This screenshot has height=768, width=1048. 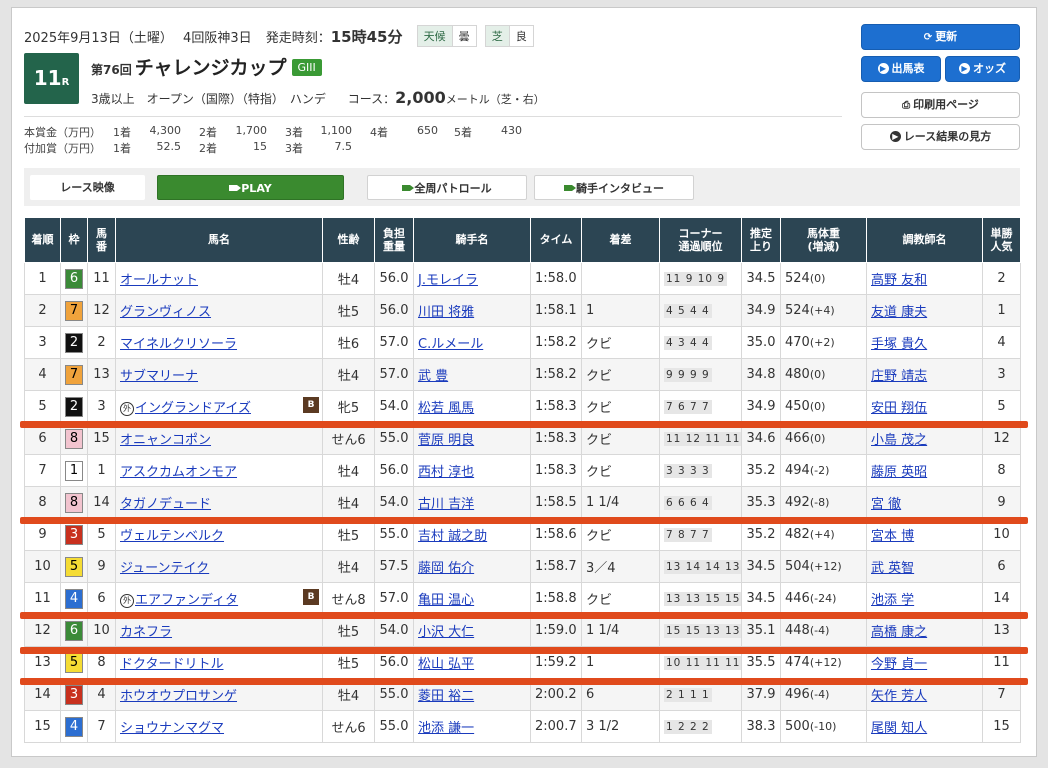 I want to click on trainer-link: 庄野 靖志, so click(x=899, y=376).